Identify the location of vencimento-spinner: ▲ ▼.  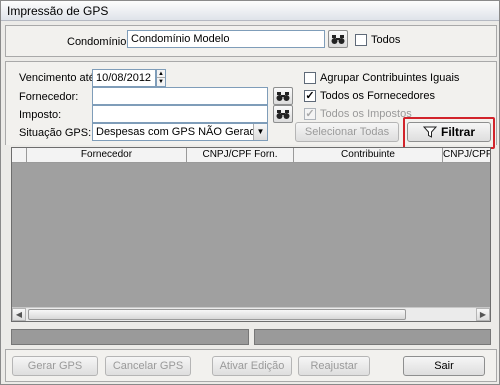
(161, 78).